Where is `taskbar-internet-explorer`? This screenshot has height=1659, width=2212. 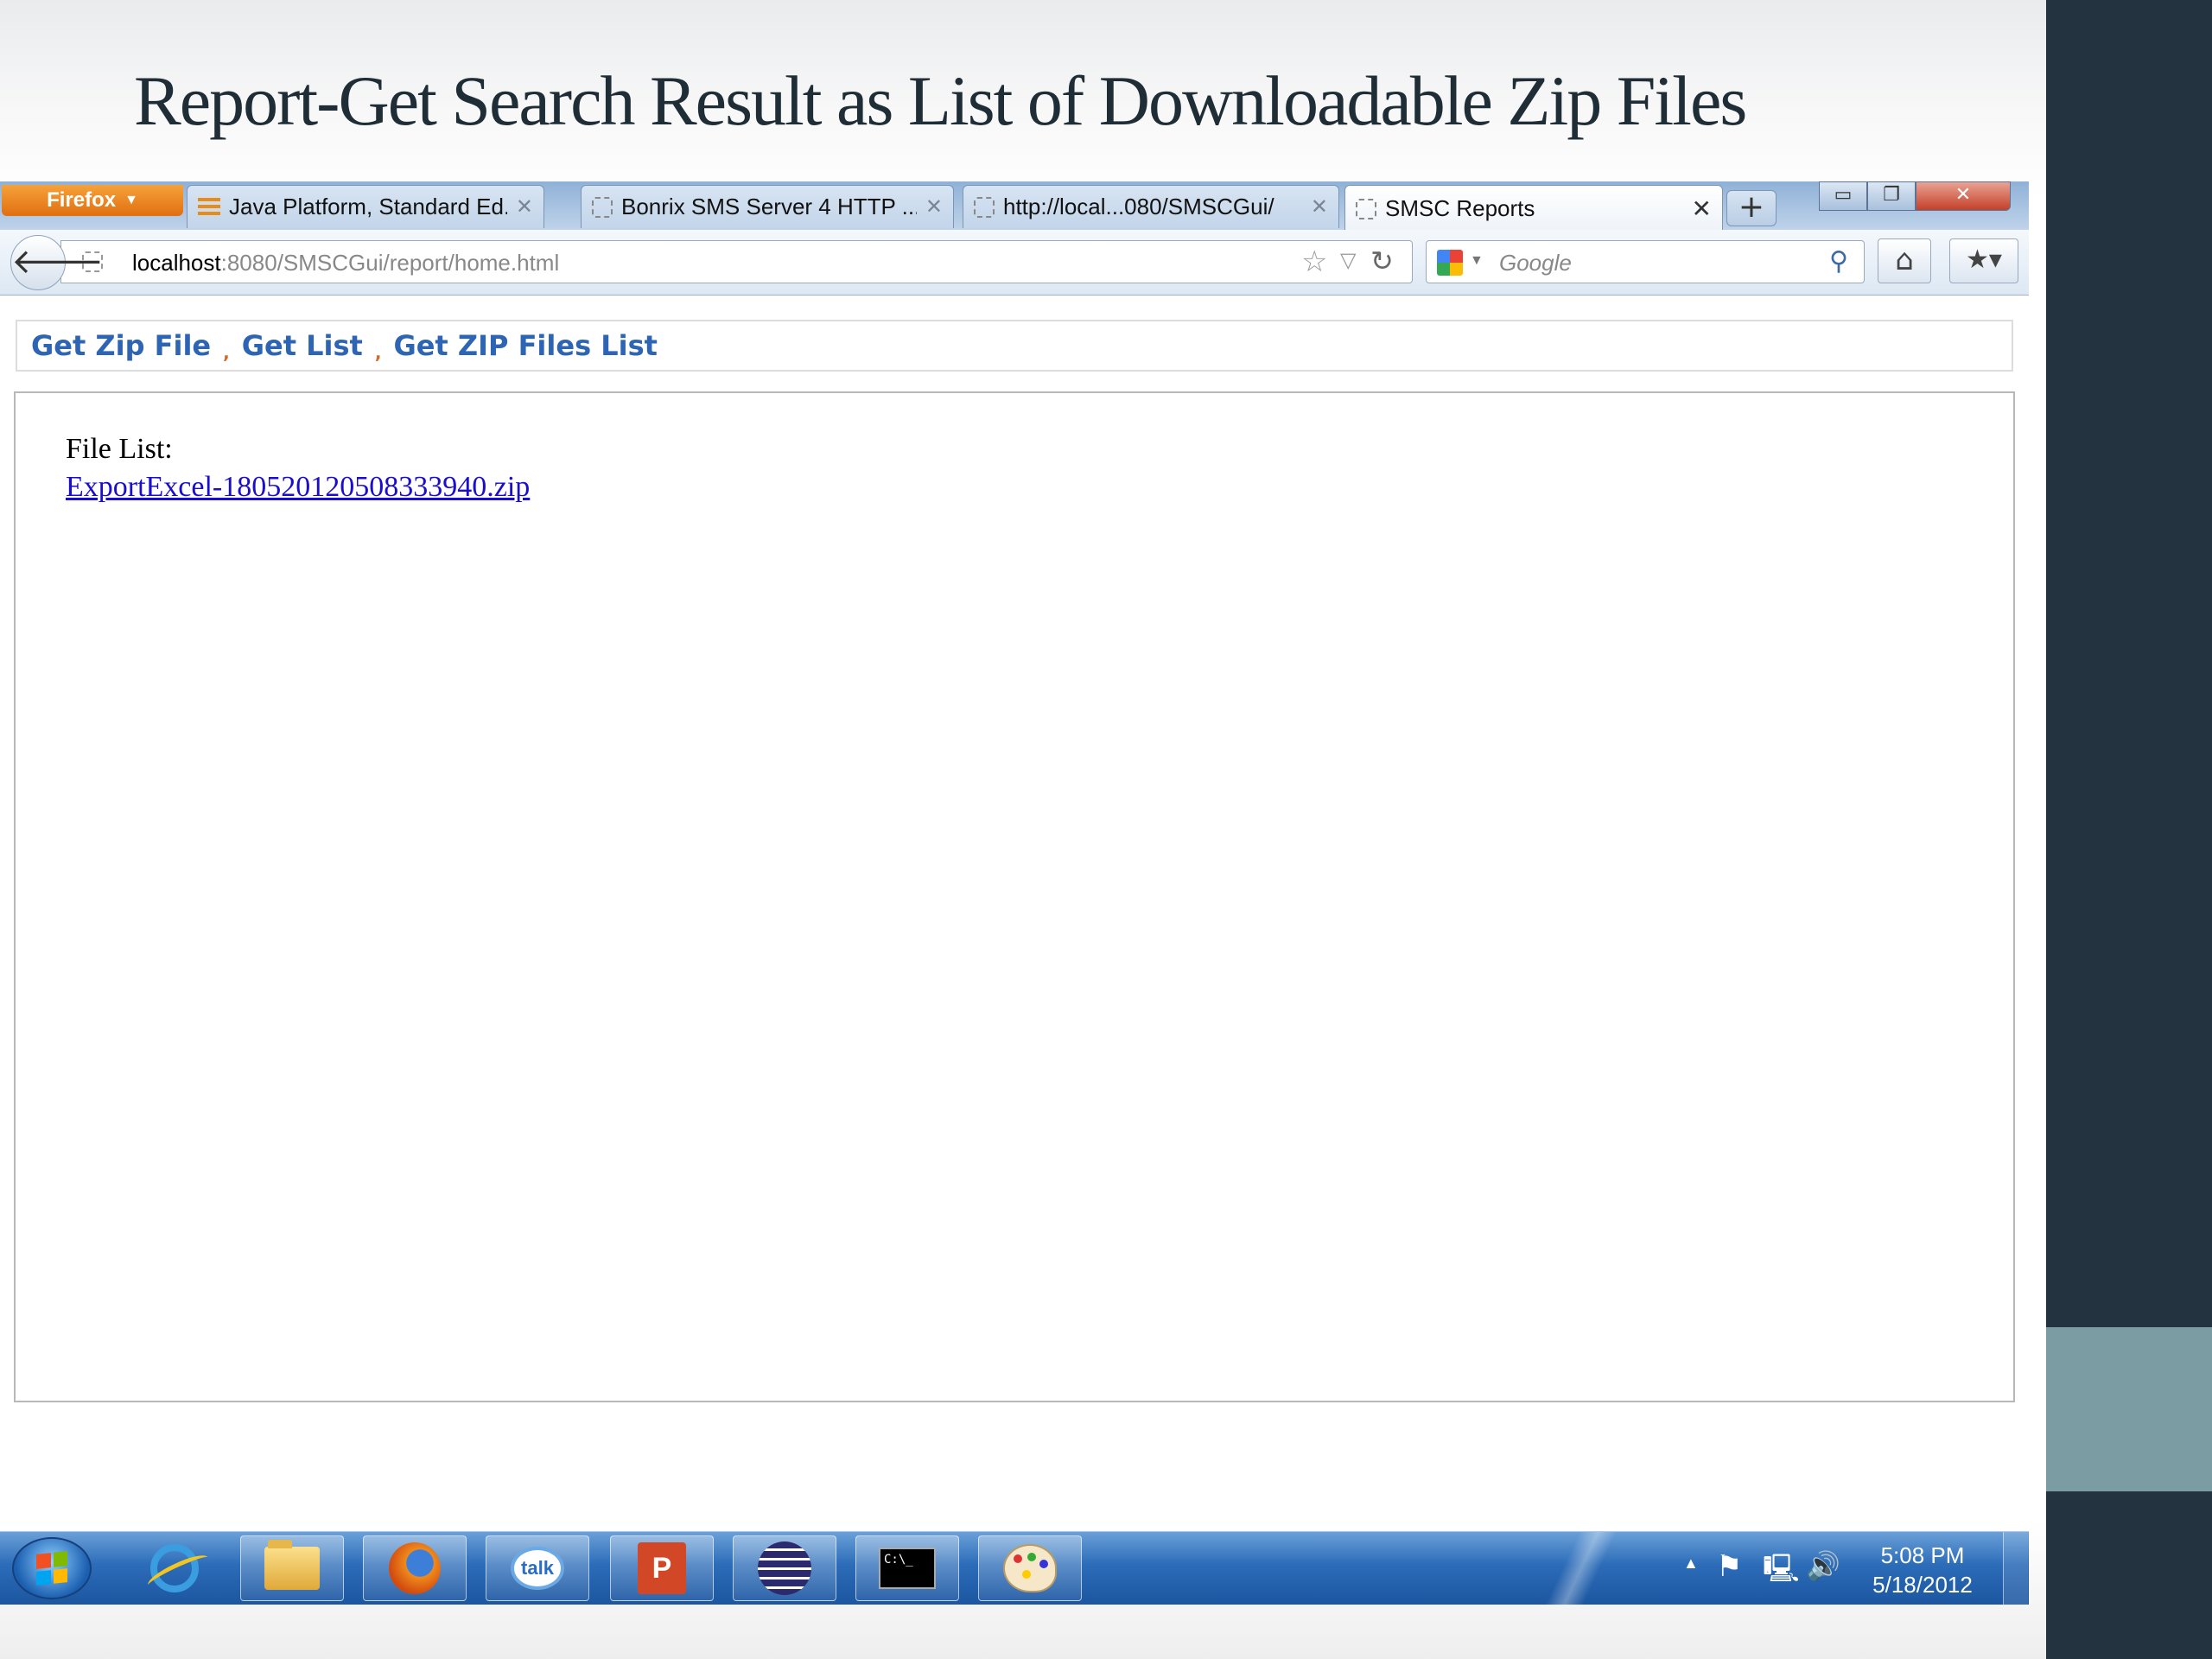
taskbar-internet-explorer is located at coordinates (174, 1568).